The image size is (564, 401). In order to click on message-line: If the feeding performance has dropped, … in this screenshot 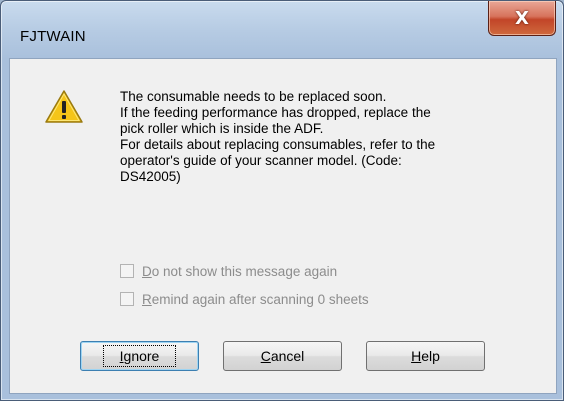, I will do `click(275, 112)`.